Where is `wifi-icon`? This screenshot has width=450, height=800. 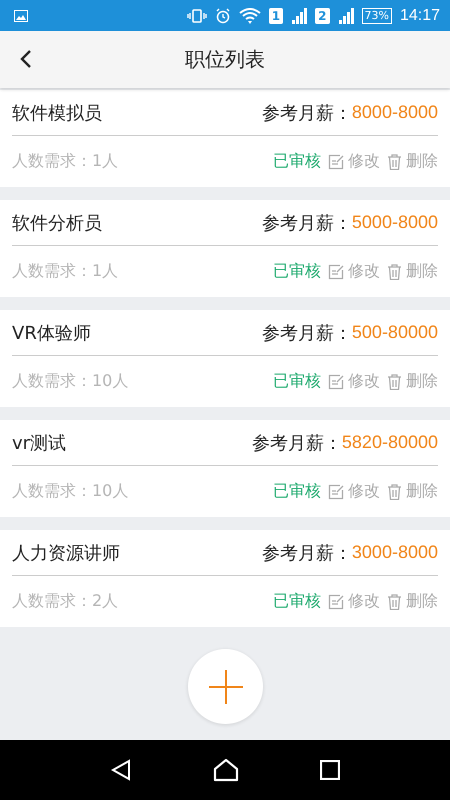 wifi-icon is located at coordinates (249, 16).